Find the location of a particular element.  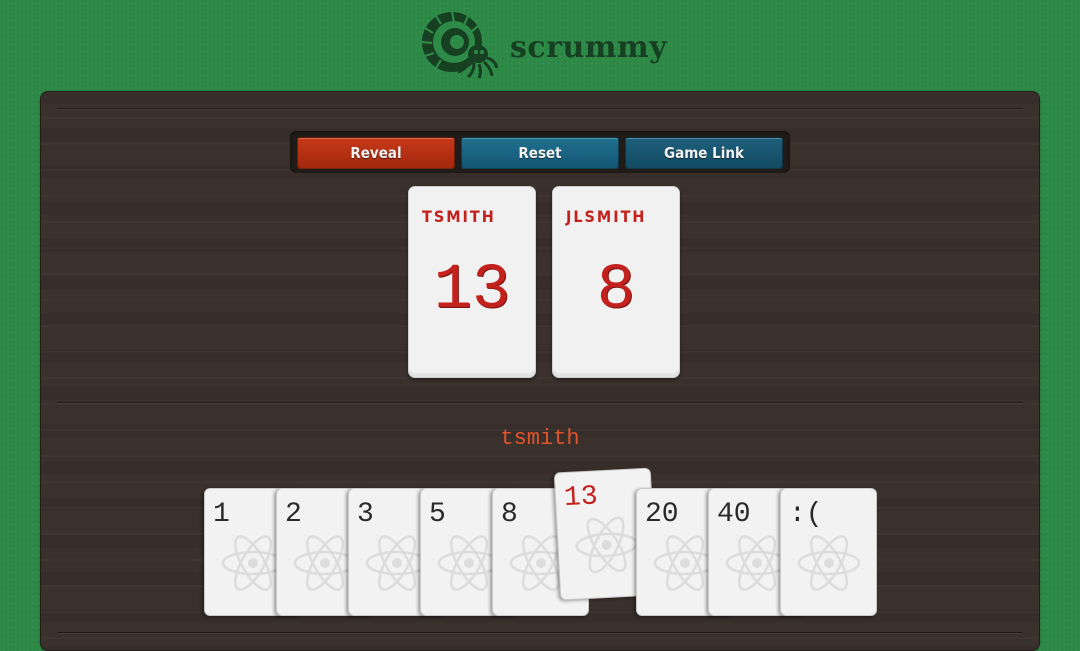

control-bar: Reveal Reset Game Link is located at coordinates (540, 152).